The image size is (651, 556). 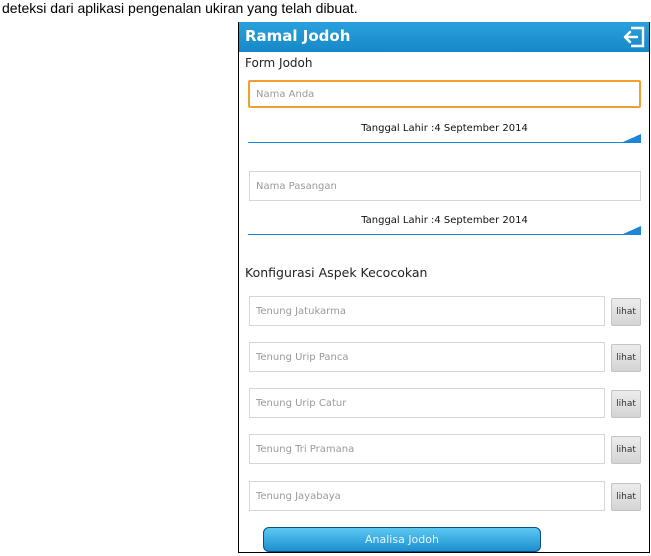 What do you see at coordinates (444, 94) in the screenshot?
I see `name-input` at bounding box center [444, 94].